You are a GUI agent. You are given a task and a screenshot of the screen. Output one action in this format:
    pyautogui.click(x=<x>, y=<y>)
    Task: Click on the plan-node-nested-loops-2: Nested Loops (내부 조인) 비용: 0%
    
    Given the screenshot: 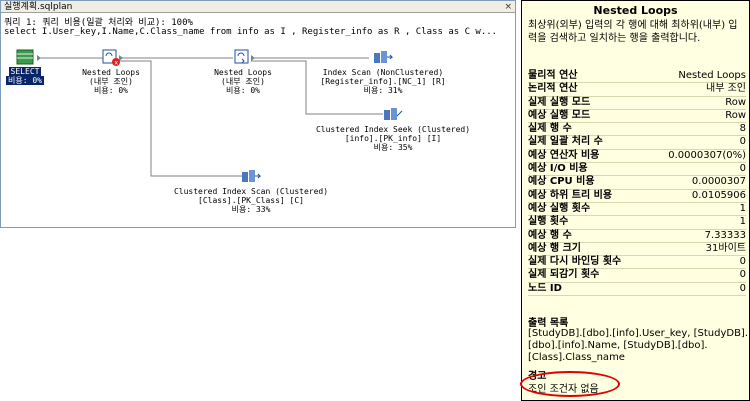 What is the action you would take?
    pyautogui.click(x=243, y=71)
    